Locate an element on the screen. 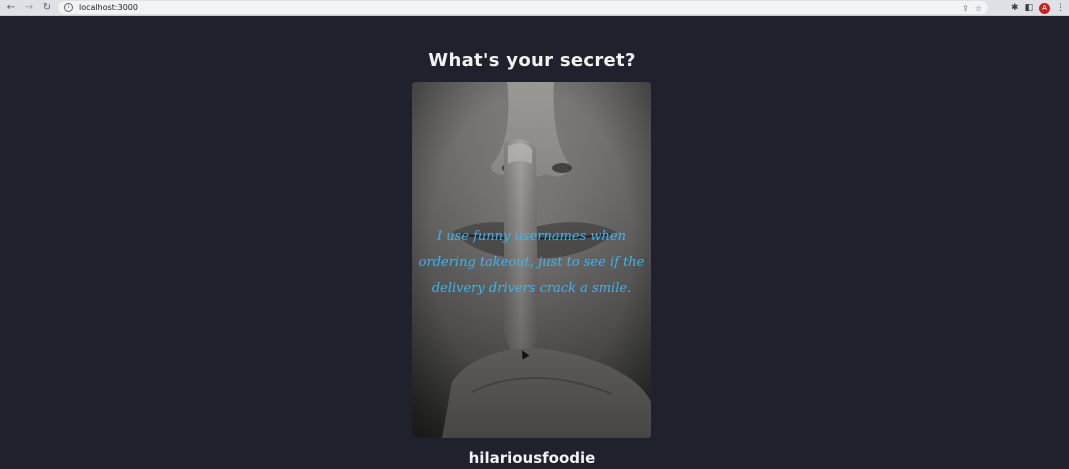 The height and width of the screenshot is (469, 1069). username: hilariousfoodie is located at coordinates (532, 458).